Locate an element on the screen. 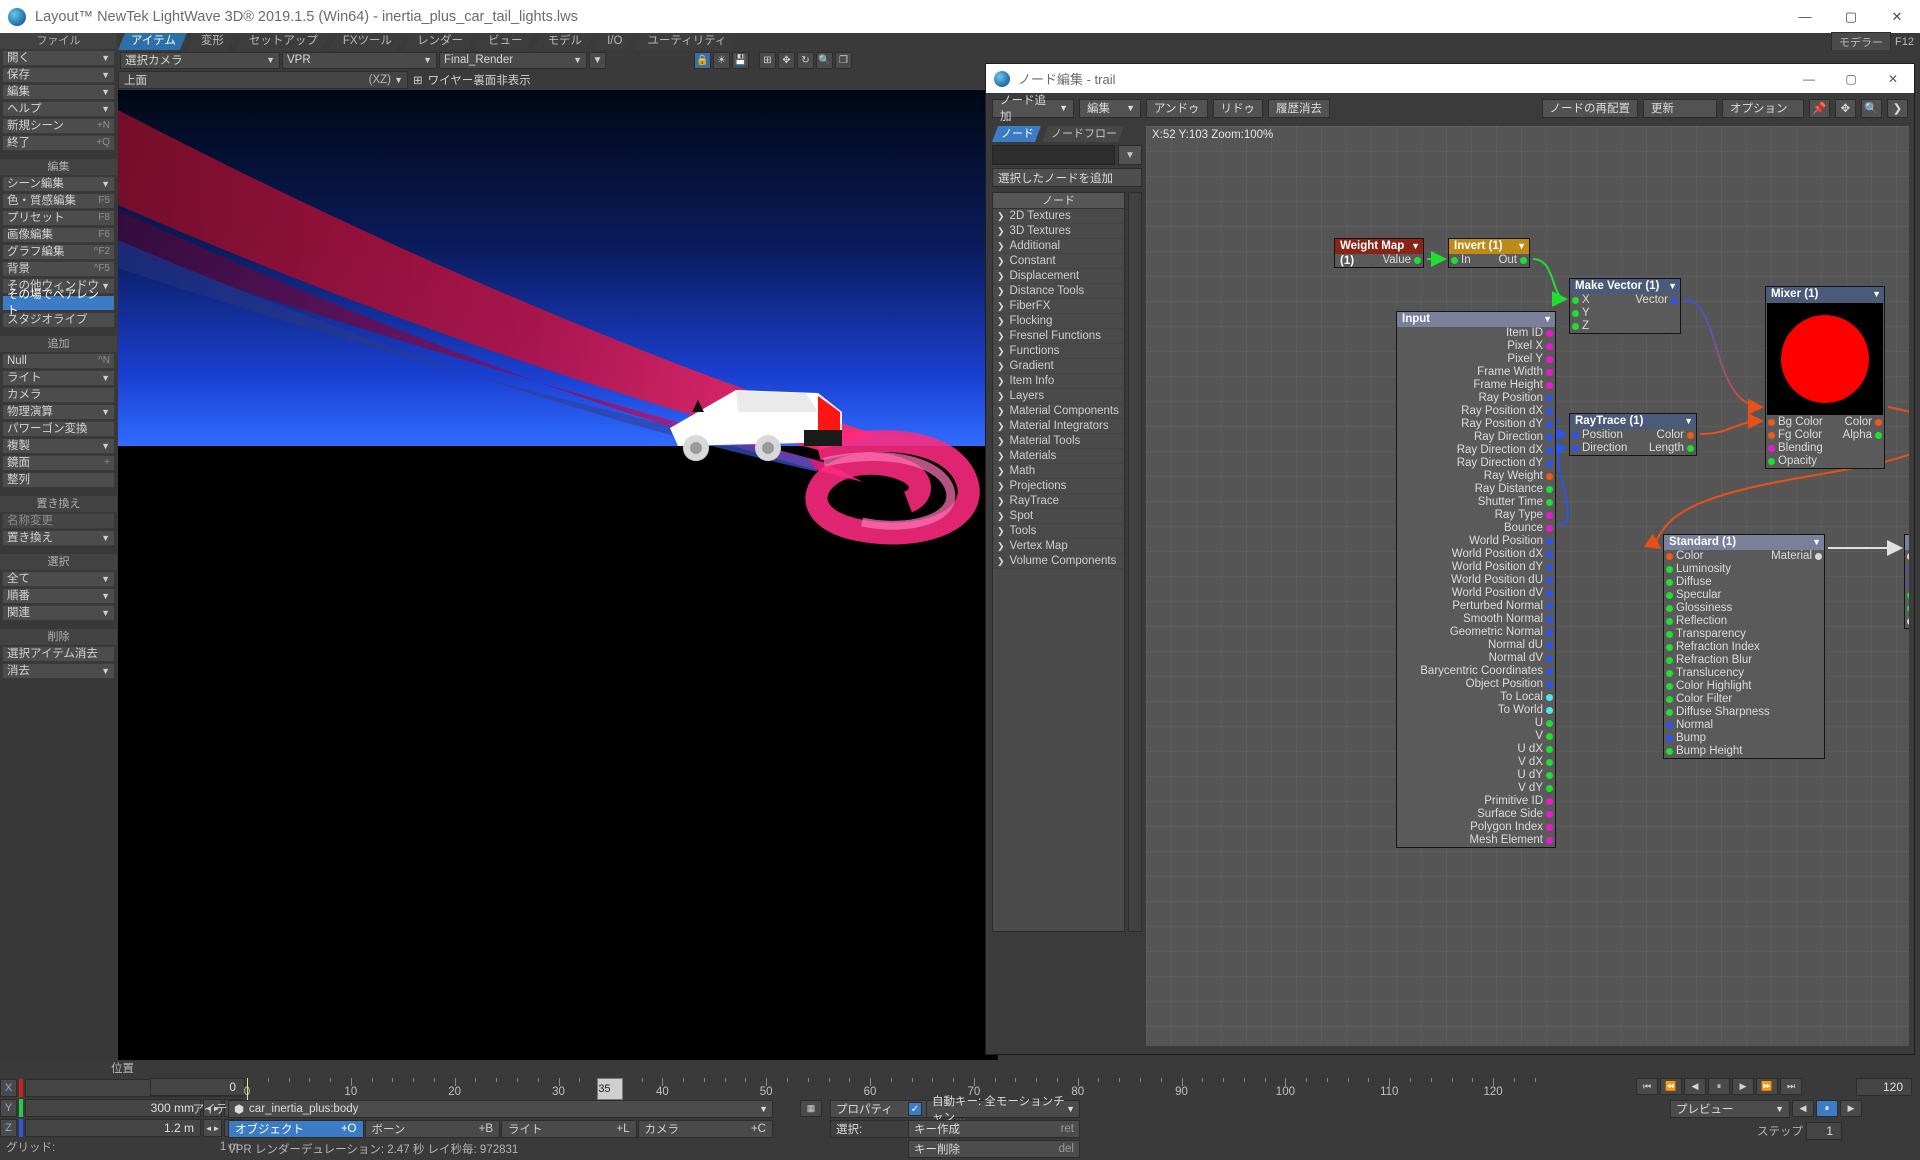  node-category-row: ❯ Material Tools is located at coordinates (1058, 441).